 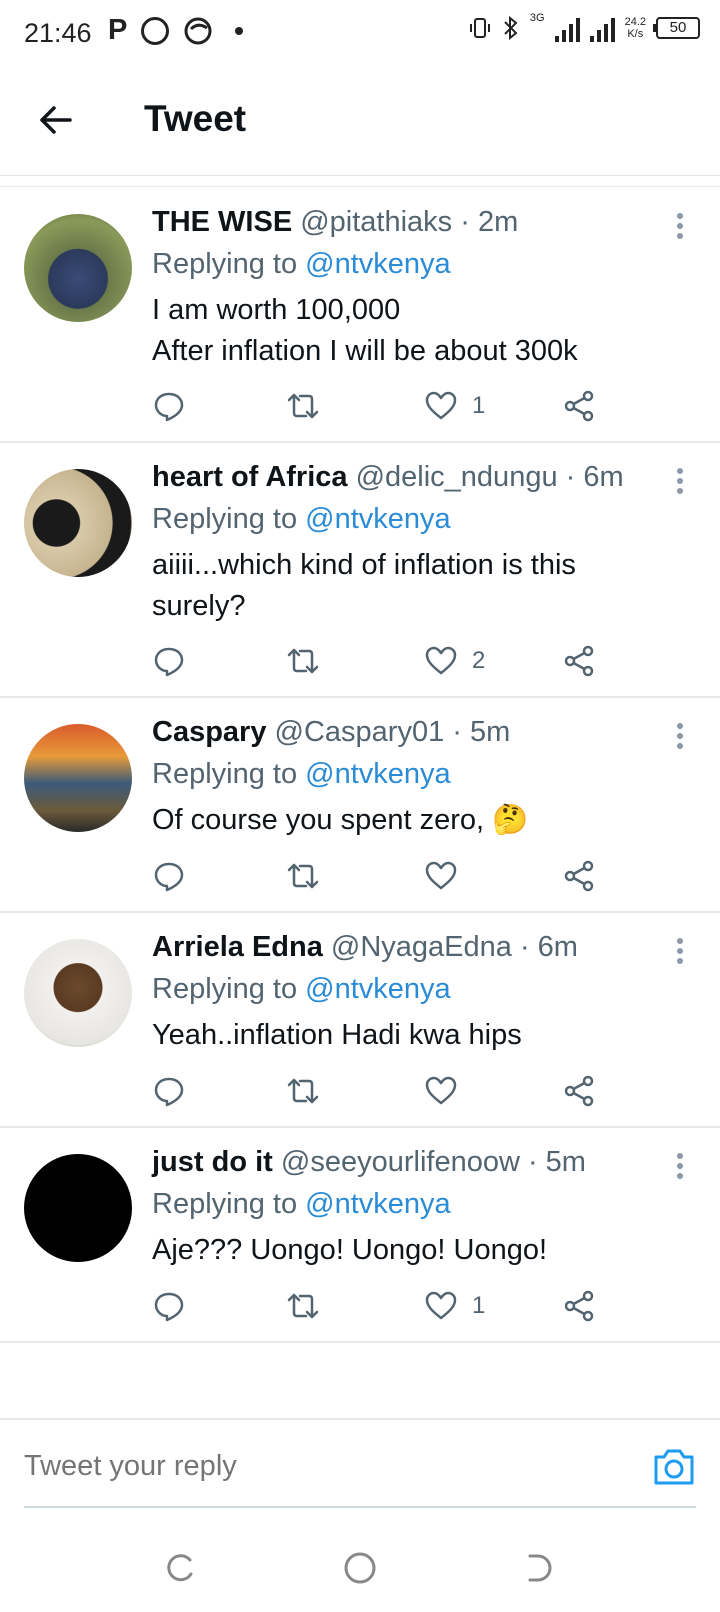 What do you see at coordinates (457, 477) in the screenshot?
I see `author-handle: @delic_ndungu` at bounding box center [457, 477].